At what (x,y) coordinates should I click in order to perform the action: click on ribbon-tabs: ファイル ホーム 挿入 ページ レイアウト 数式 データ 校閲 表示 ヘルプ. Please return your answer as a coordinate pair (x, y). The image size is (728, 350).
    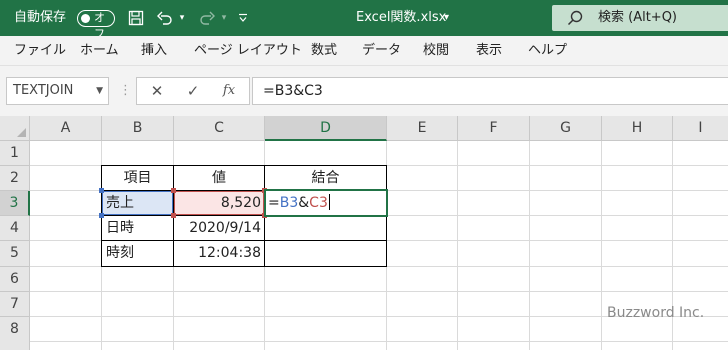
    Looking at the image, I should click on (364, 51).